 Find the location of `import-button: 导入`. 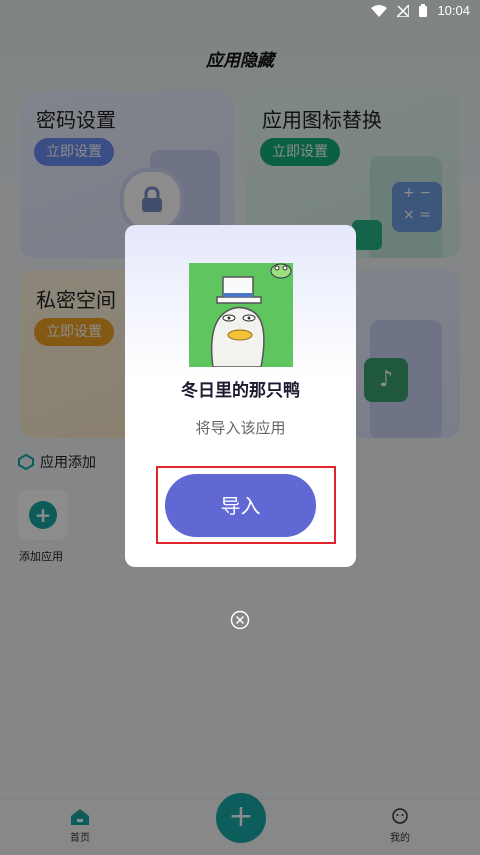

import-button: 导入 is located at coordinates (240, 505).